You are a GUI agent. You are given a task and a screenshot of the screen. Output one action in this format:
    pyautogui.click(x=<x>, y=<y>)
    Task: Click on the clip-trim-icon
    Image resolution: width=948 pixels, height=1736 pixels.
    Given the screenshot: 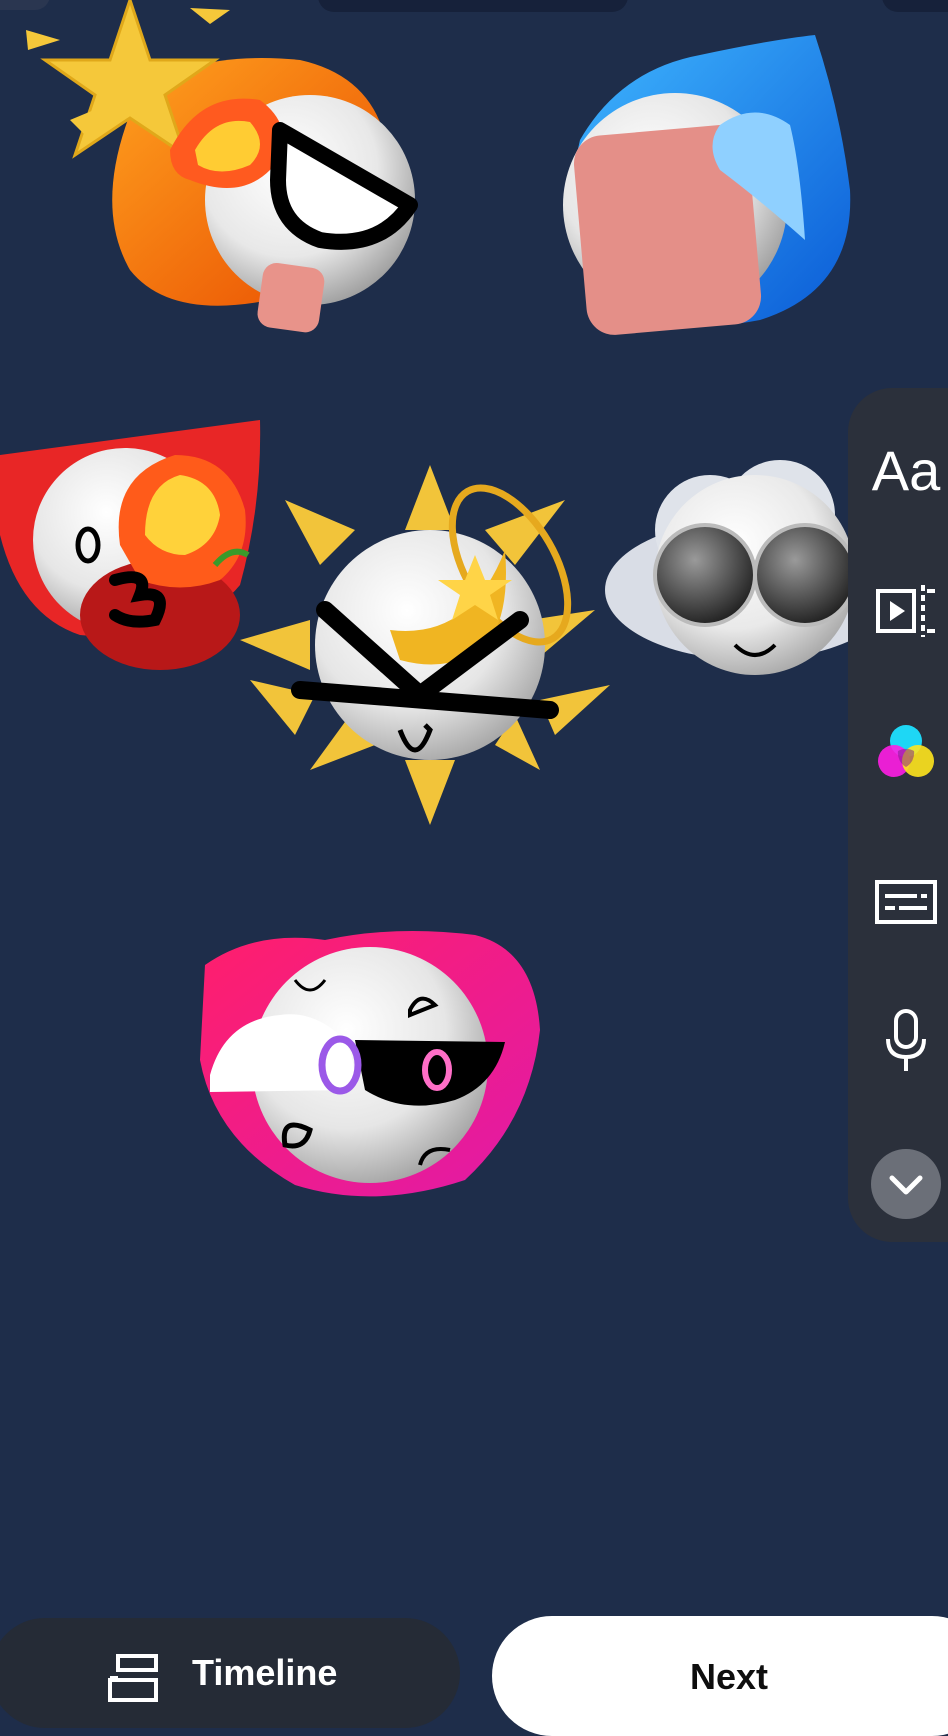 What is the action you would take?
    pyautogui.click(x=905, y=611)
    